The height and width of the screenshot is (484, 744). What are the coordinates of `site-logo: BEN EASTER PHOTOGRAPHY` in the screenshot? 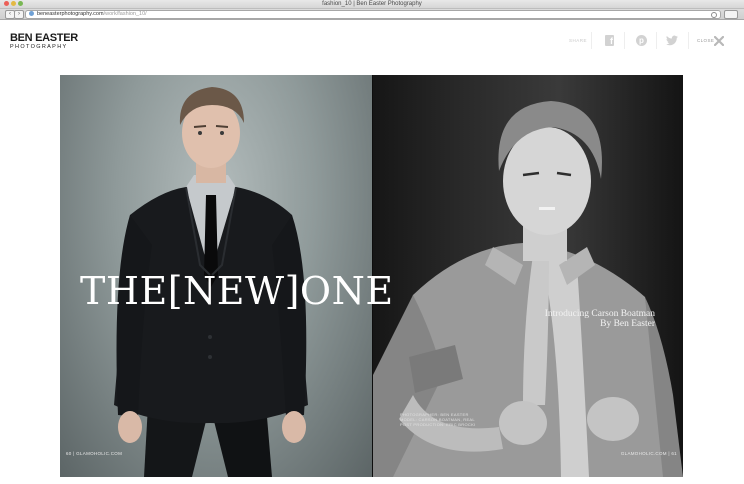 It's located at (44, 42).